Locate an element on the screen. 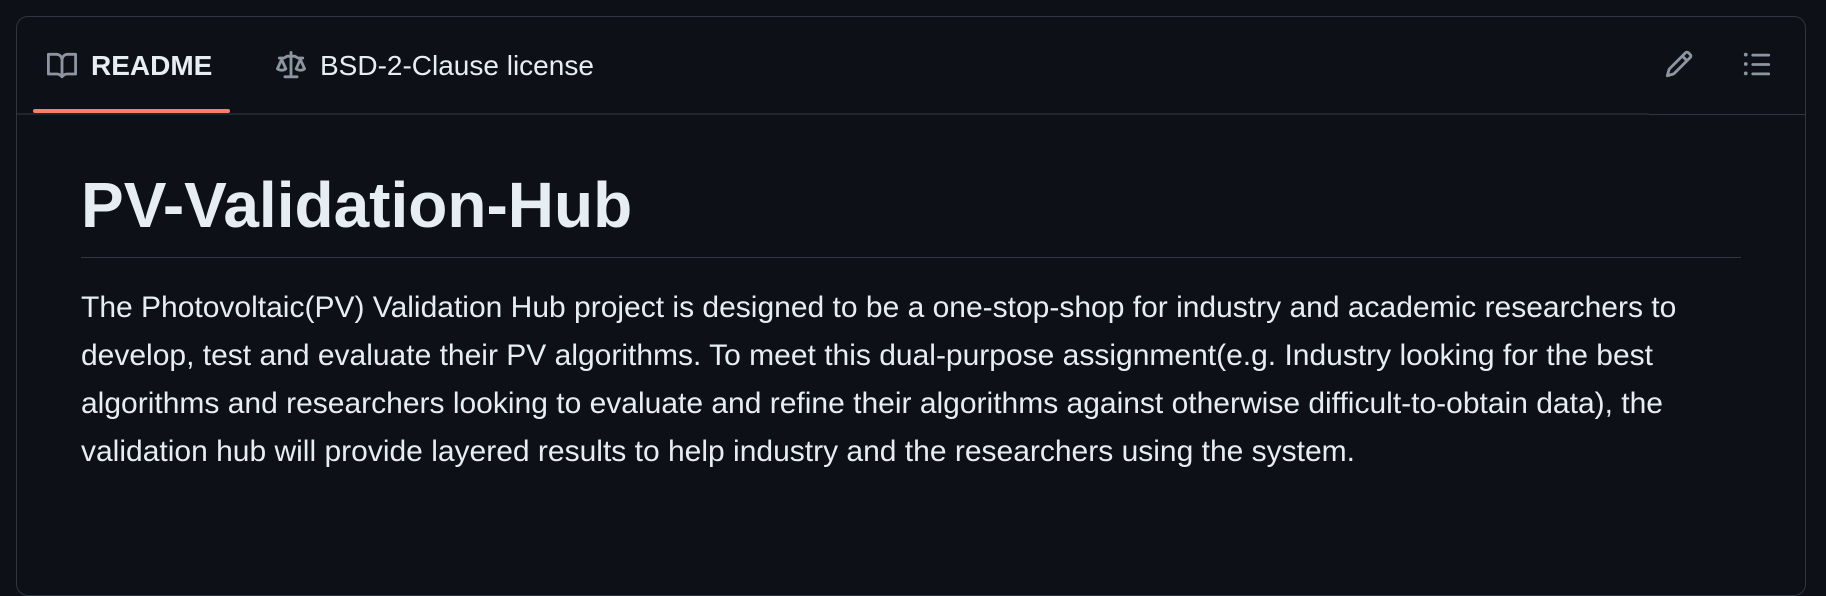 The width and height of the screenshot is (1826, 596). list-icon is located at coordinates (1757, 66).